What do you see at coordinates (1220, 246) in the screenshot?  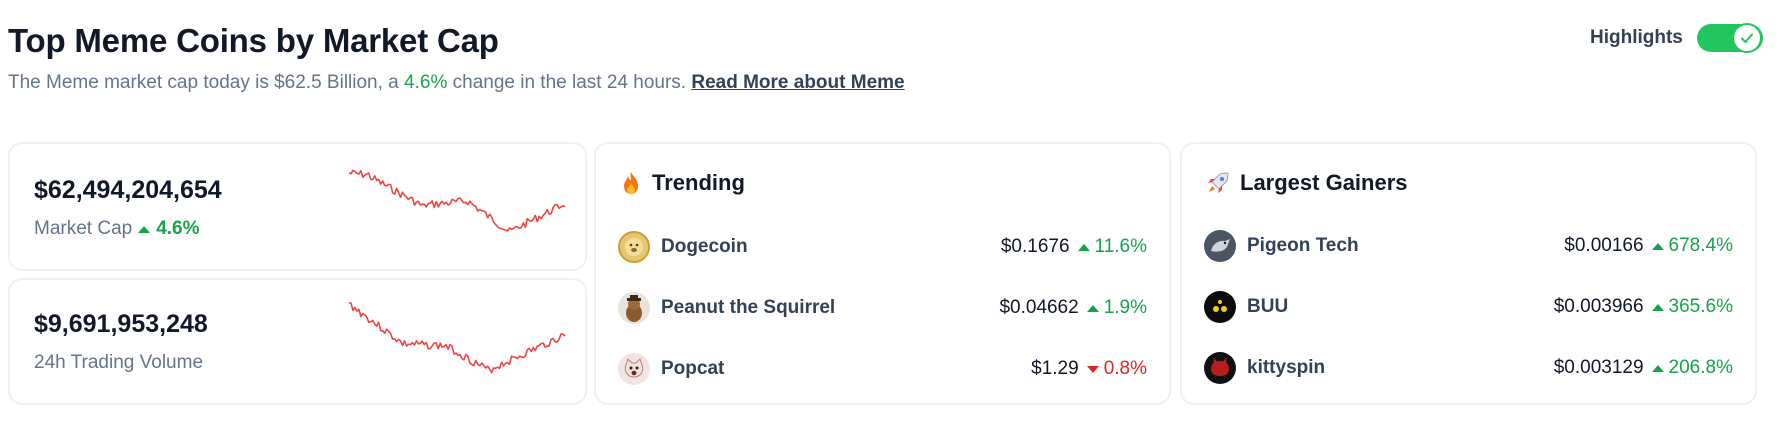 I see `pigeon-tech-icon` at bounding box center [1220, 246].